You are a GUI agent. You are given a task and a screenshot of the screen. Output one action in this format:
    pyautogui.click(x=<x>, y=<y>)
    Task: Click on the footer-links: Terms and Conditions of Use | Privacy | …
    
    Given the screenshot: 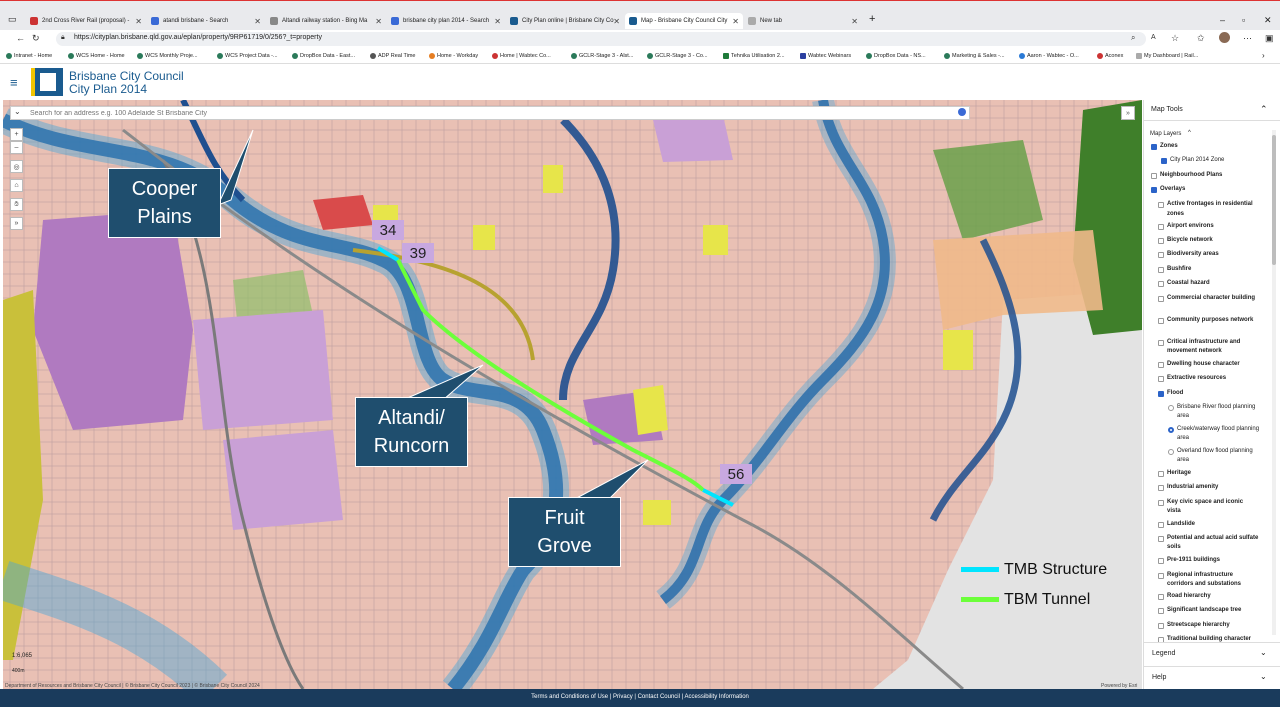 What is the action you would take?
    pyautogui.click(x=640, y=697)
    